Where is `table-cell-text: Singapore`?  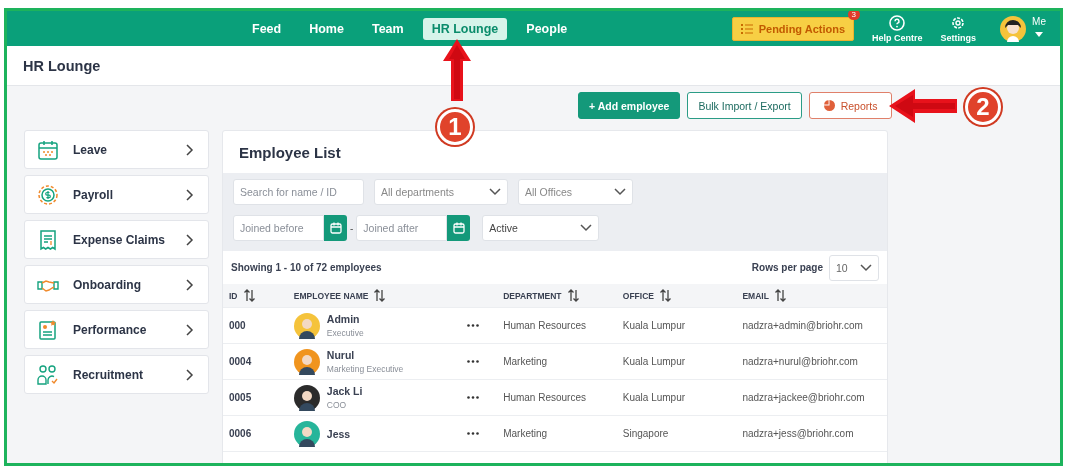
table-cell-text: Singapore is located at coordinates (646, 433).